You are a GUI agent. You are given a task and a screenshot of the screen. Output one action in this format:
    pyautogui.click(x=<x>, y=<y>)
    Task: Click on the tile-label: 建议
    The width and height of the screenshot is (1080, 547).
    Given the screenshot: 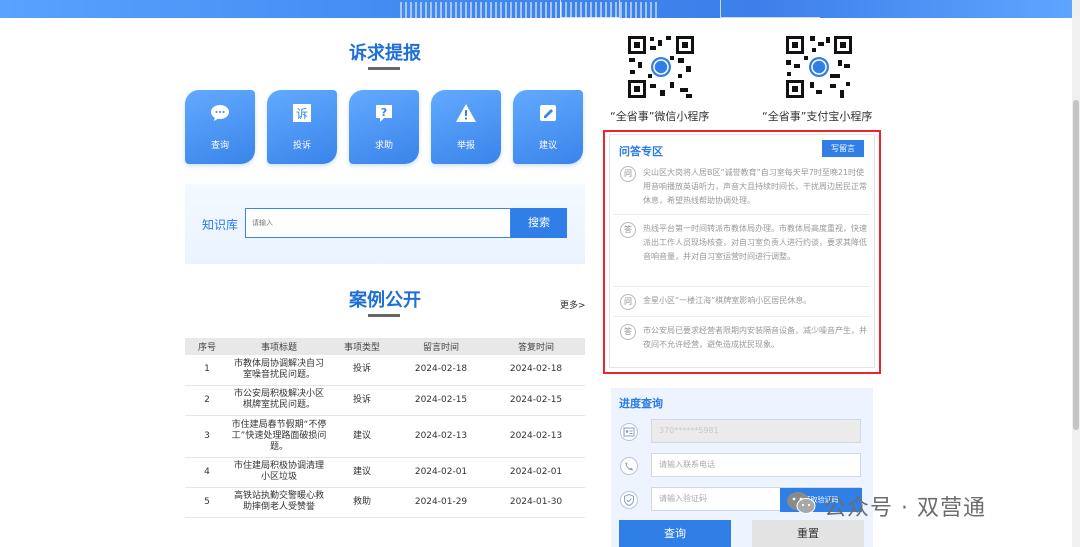 What is the action you would take?
    pyautogui.click(x=547, y=146)
    